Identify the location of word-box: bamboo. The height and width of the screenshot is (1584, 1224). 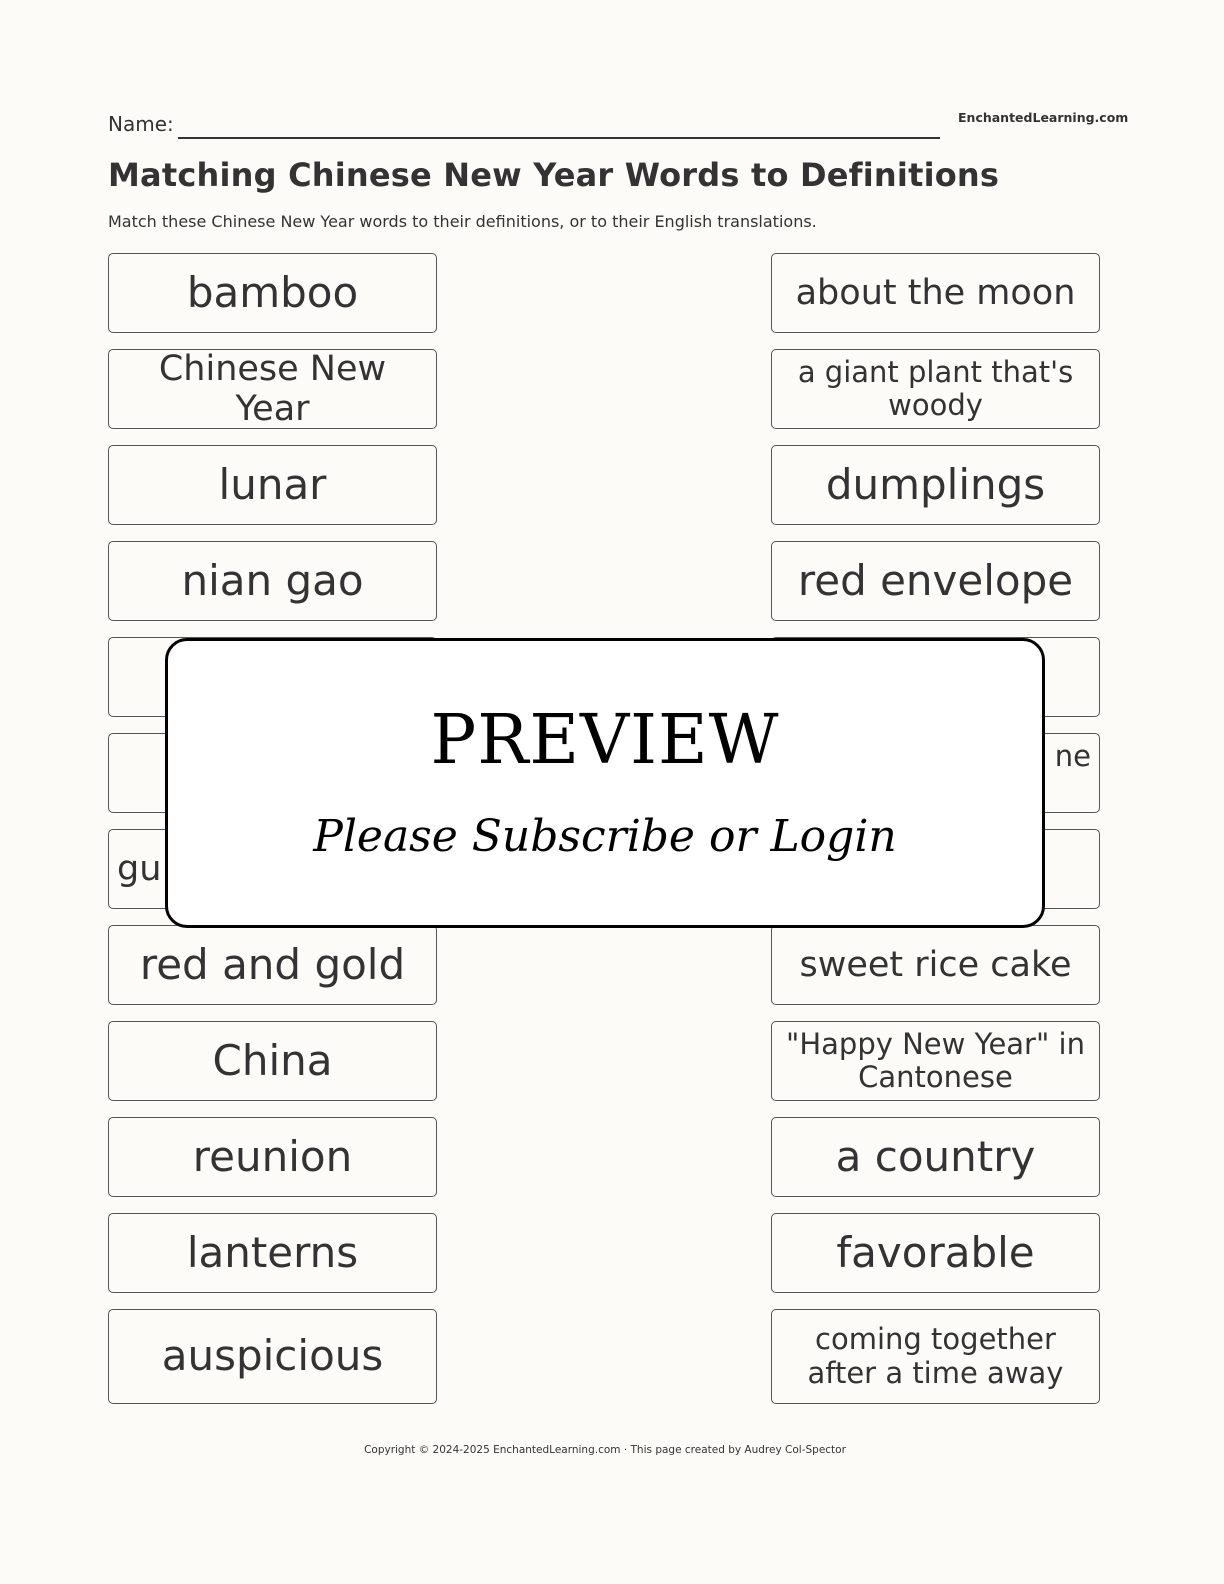
(272, 293).